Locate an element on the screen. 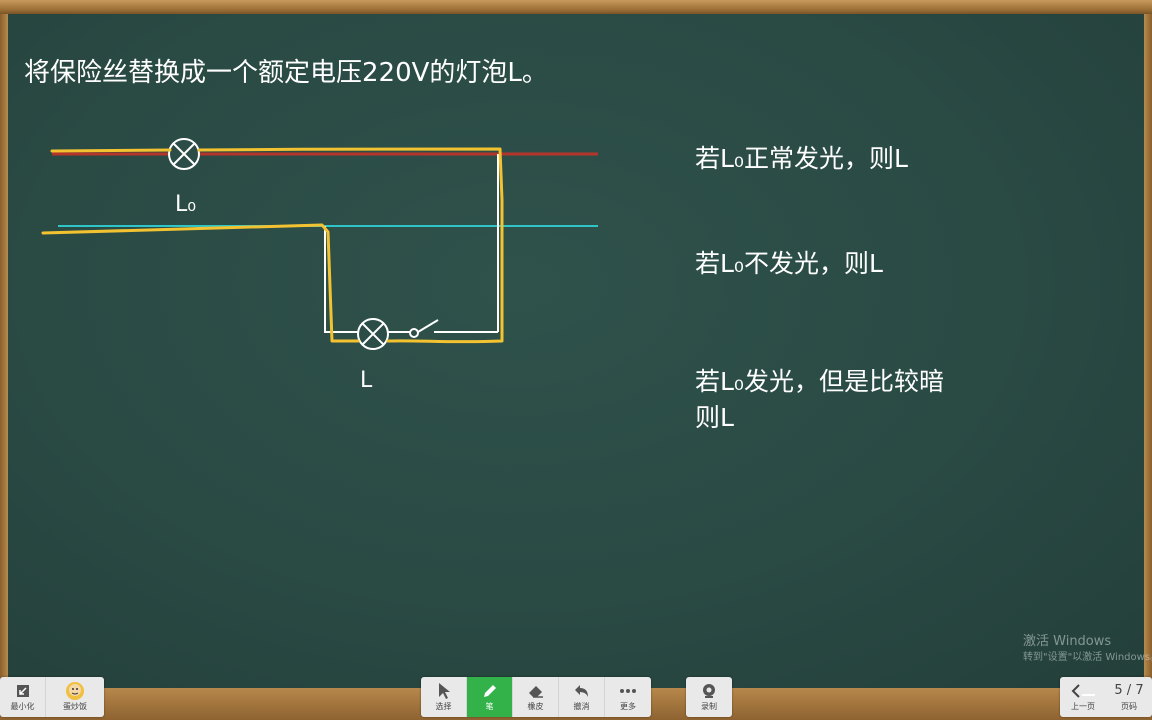 The image size is (1152, 720). load-lamp-icon is located at coordinates (373, 334).